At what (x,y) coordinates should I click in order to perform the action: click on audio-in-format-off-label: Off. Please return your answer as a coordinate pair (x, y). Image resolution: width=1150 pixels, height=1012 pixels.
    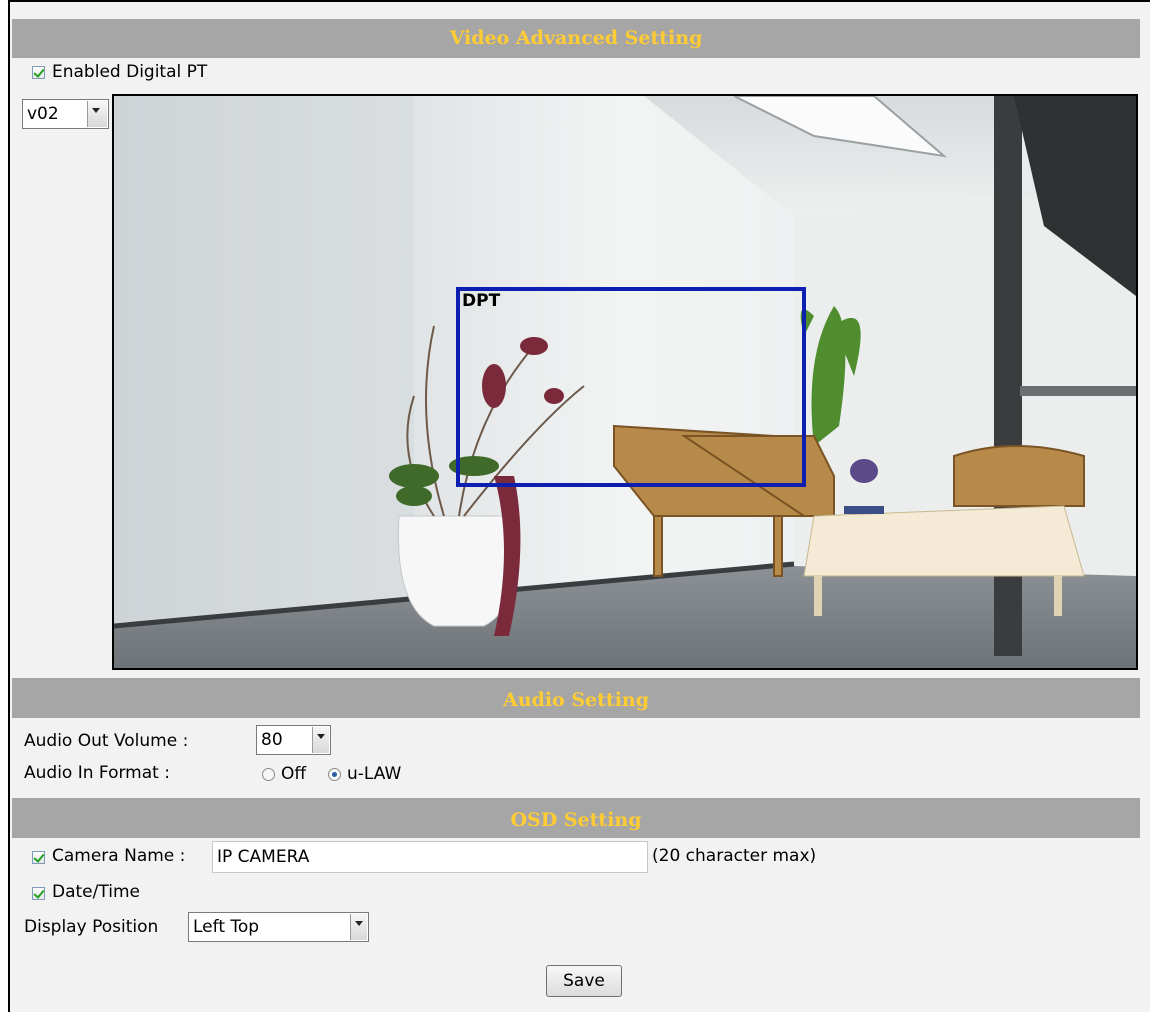
    Looking at the image, I should click on (294, 774).